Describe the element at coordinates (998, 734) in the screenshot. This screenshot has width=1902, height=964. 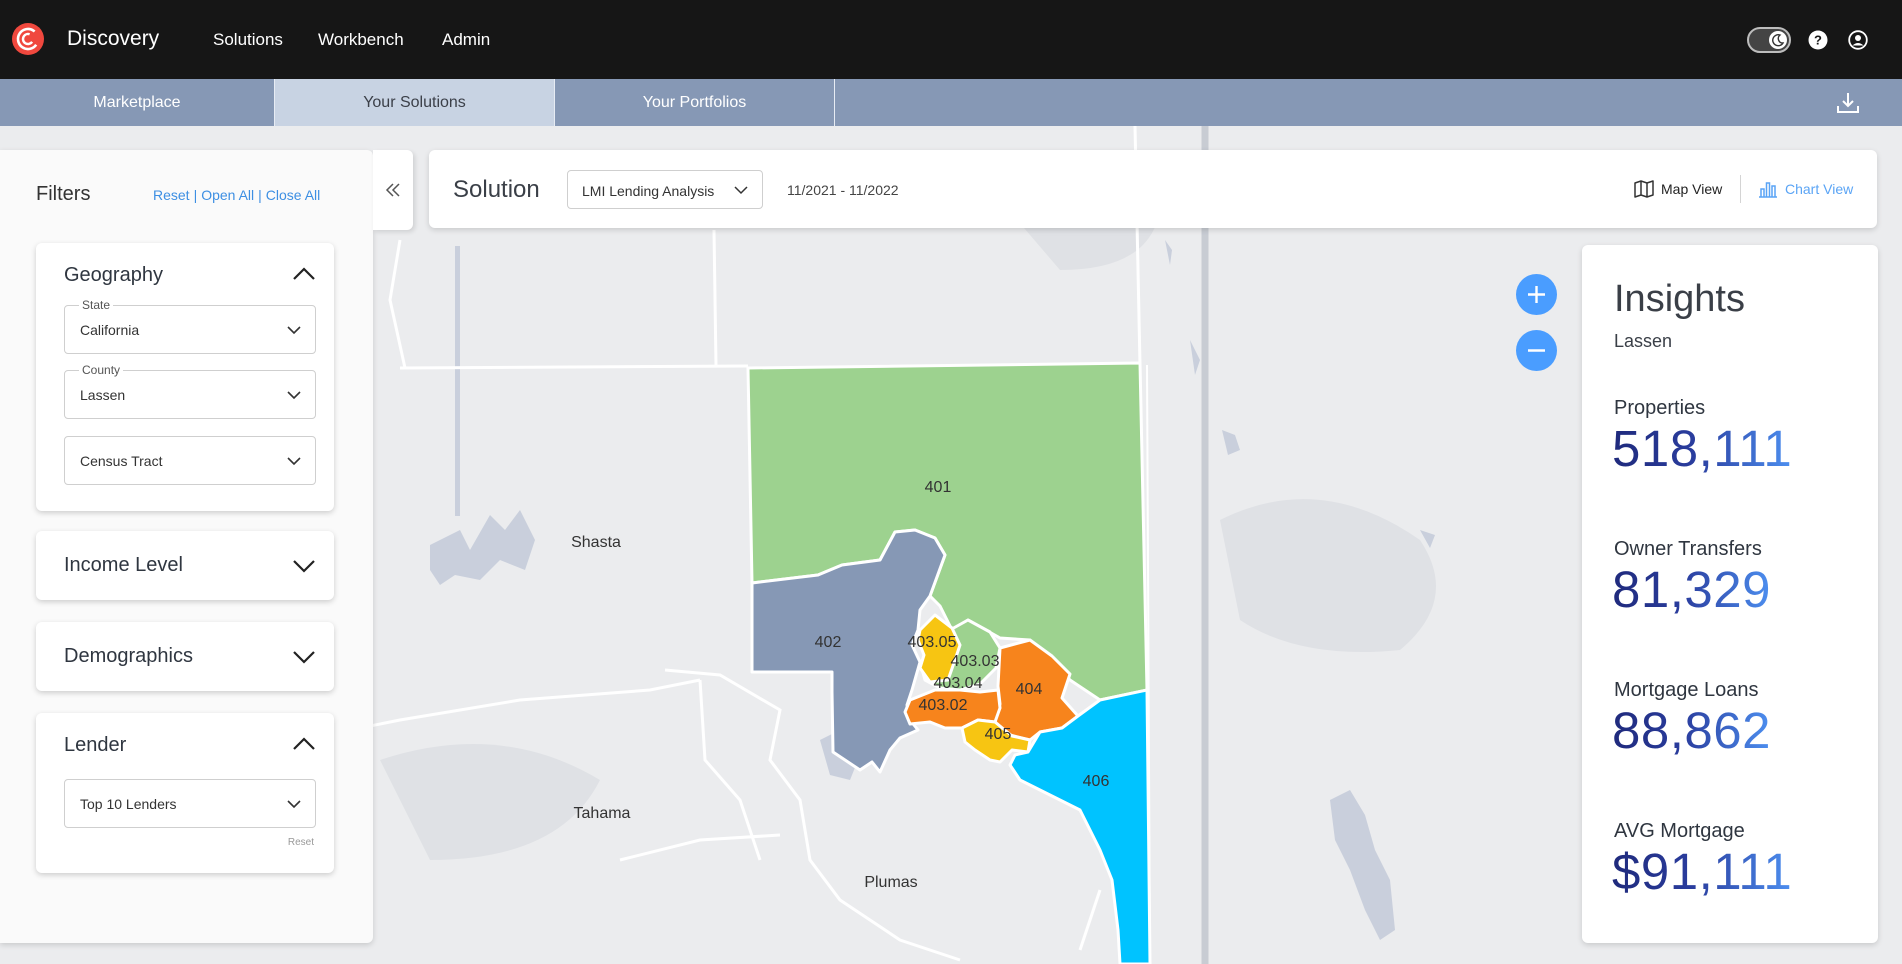
I see `tract-label-405: 405` at that location.